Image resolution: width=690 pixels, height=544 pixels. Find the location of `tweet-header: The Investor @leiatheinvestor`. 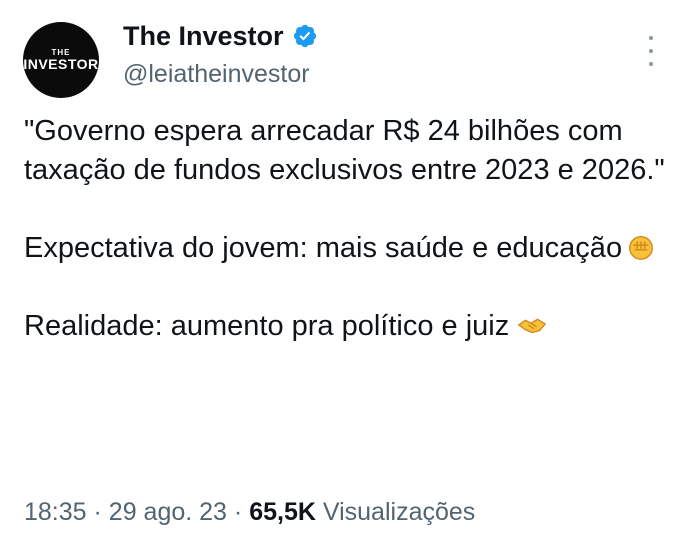

tweet-header: The Investor @leiatheinvestor is located at coordinates (220, 55).